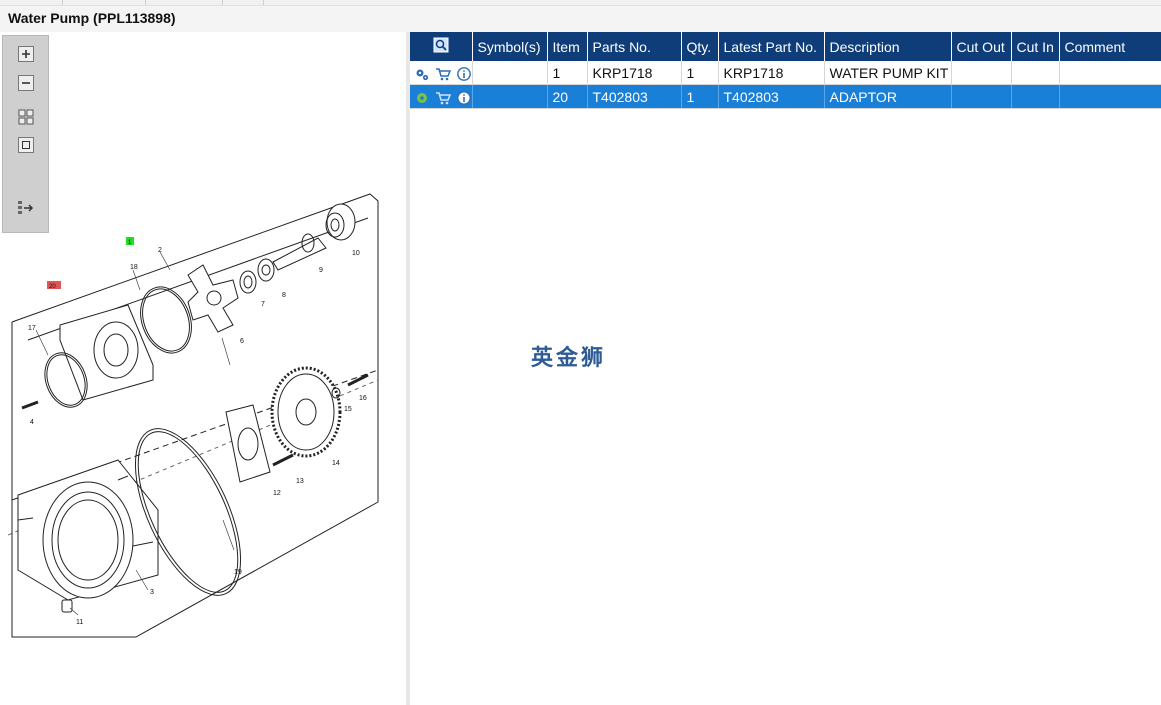  I want to click on callout-12: 12, so click(277, 493).